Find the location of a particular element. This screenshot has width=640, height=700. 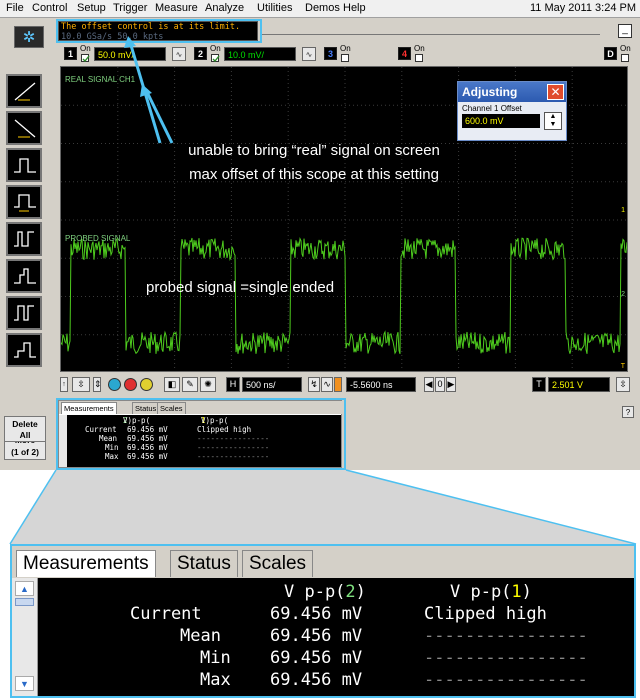

tab-measurements: Measurements is located at coordinates (86, 563).